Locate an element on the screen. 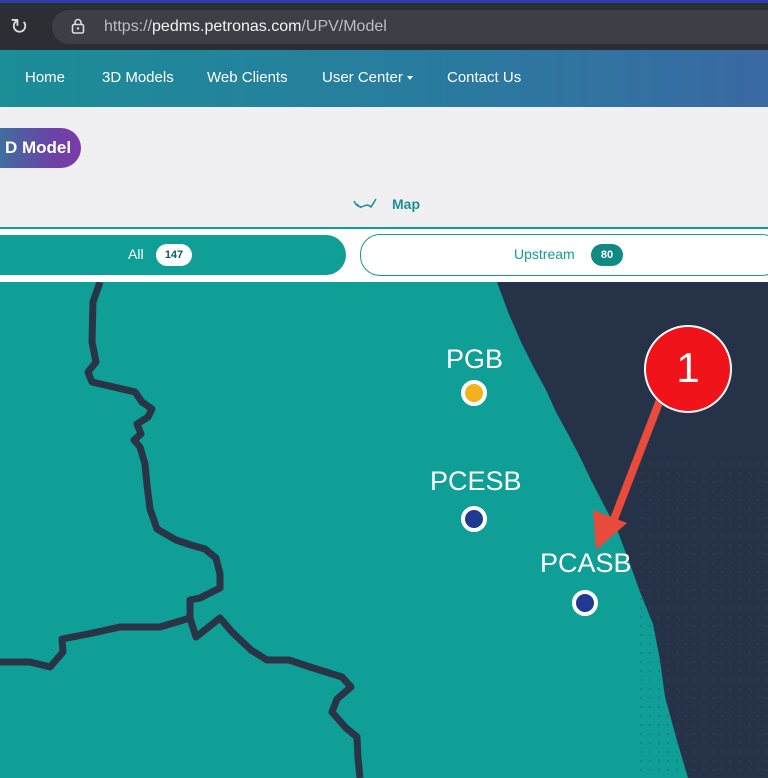 The height and width of the screenshot is (778, 768). annotation-callout: 1 is located at coordinates (688, 369).